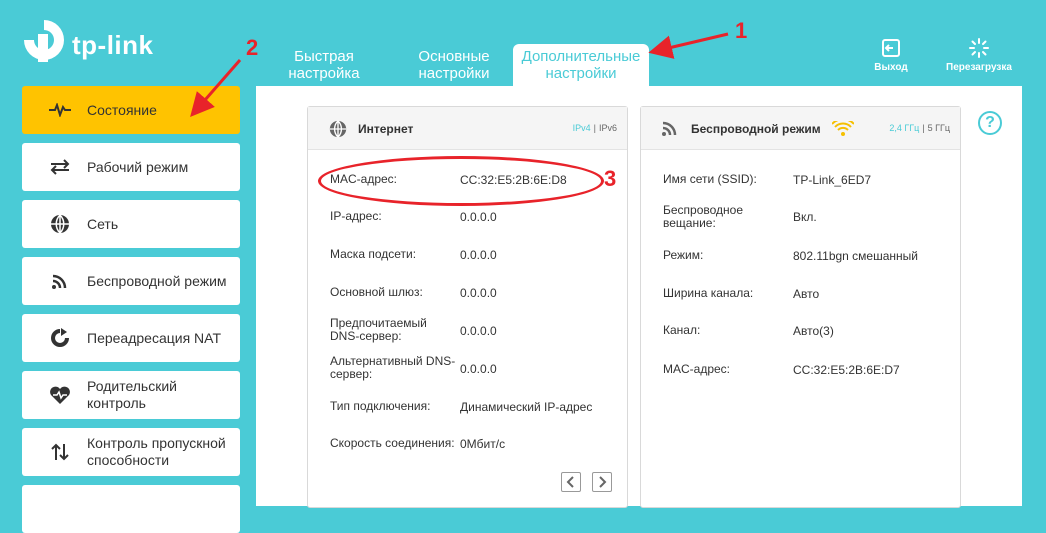  Describe the element at coordinates (386, 129) in the screenshot. I see `internet-card-title: Интернет` at that location.